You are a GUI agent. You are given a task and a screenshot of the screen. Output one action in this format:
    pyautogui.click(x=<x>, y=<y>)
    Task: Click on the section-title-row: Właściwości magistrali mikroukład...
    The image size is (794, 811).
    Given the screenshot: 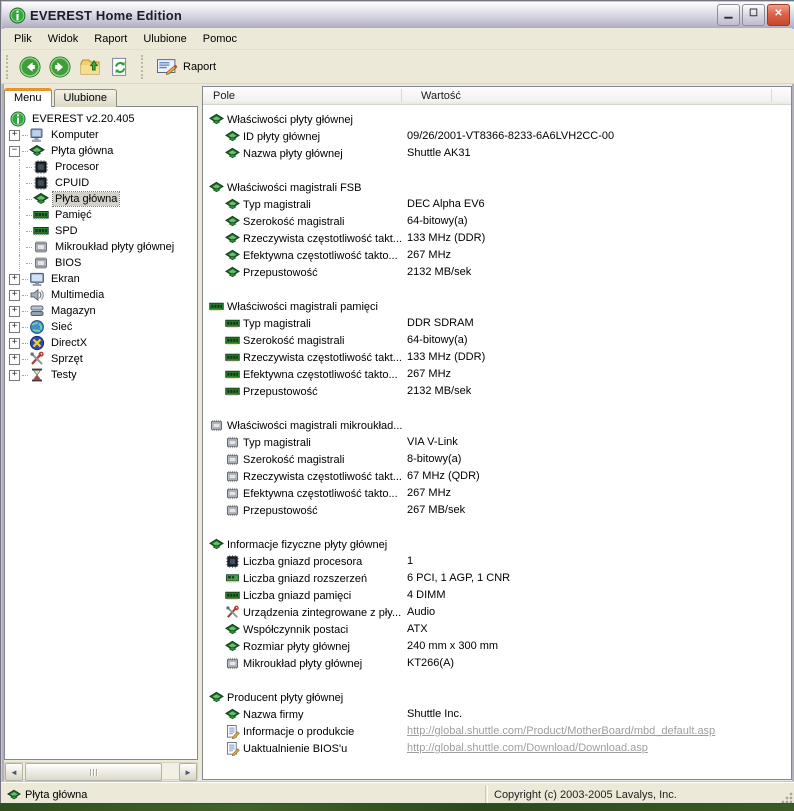 What is the action you would take?
    pyautogui.click(x=497, y=425)
    